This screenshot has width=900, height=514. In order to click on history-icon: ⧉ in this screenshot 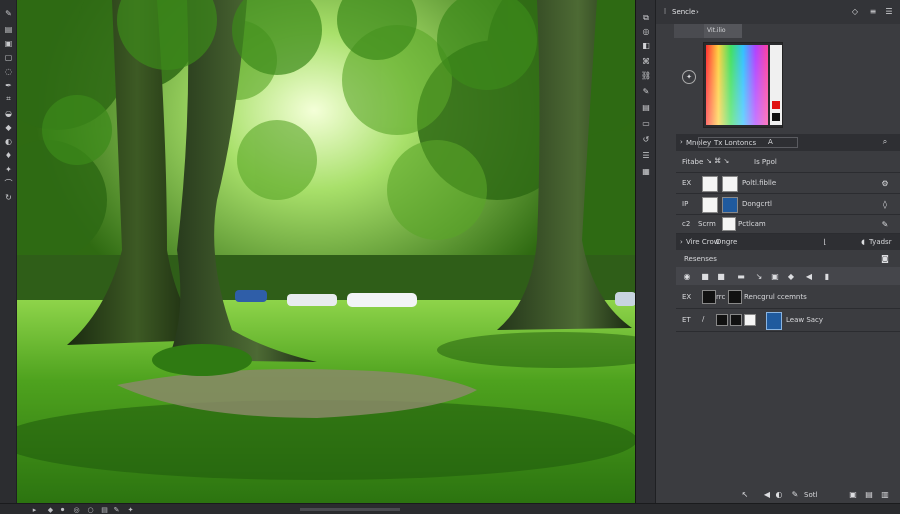, I will do `click(646, 17)`.